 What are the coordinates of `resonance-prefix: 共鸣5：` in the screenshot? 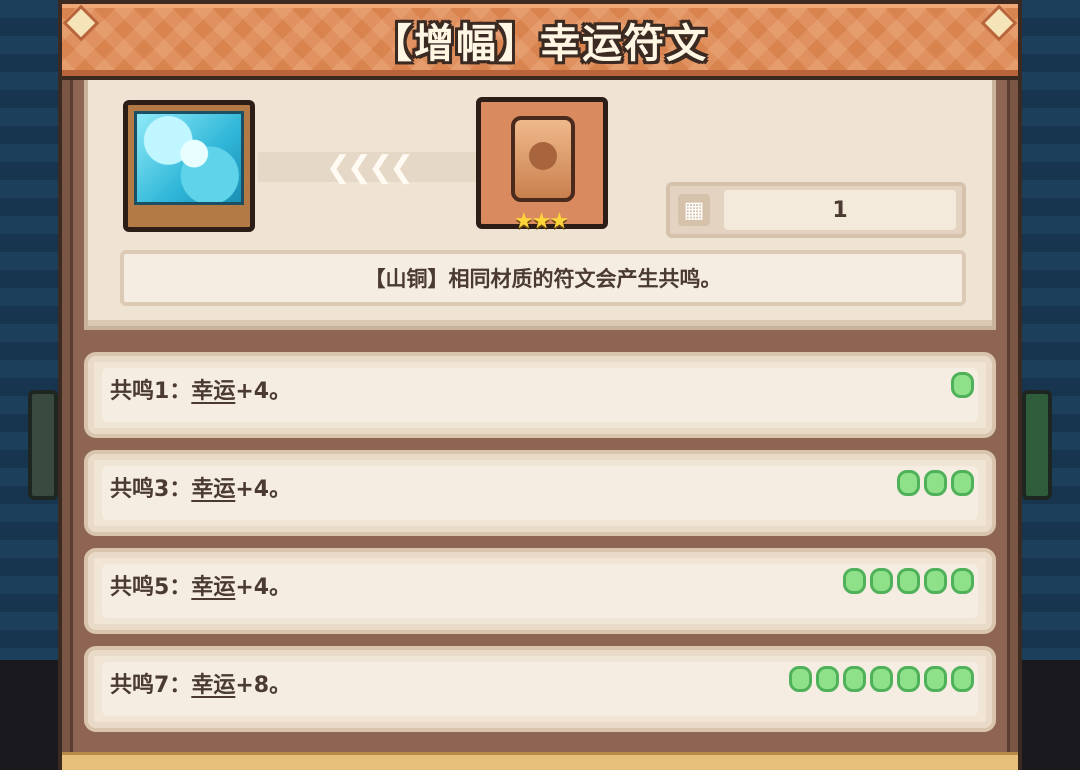 It's located at (151, 587).